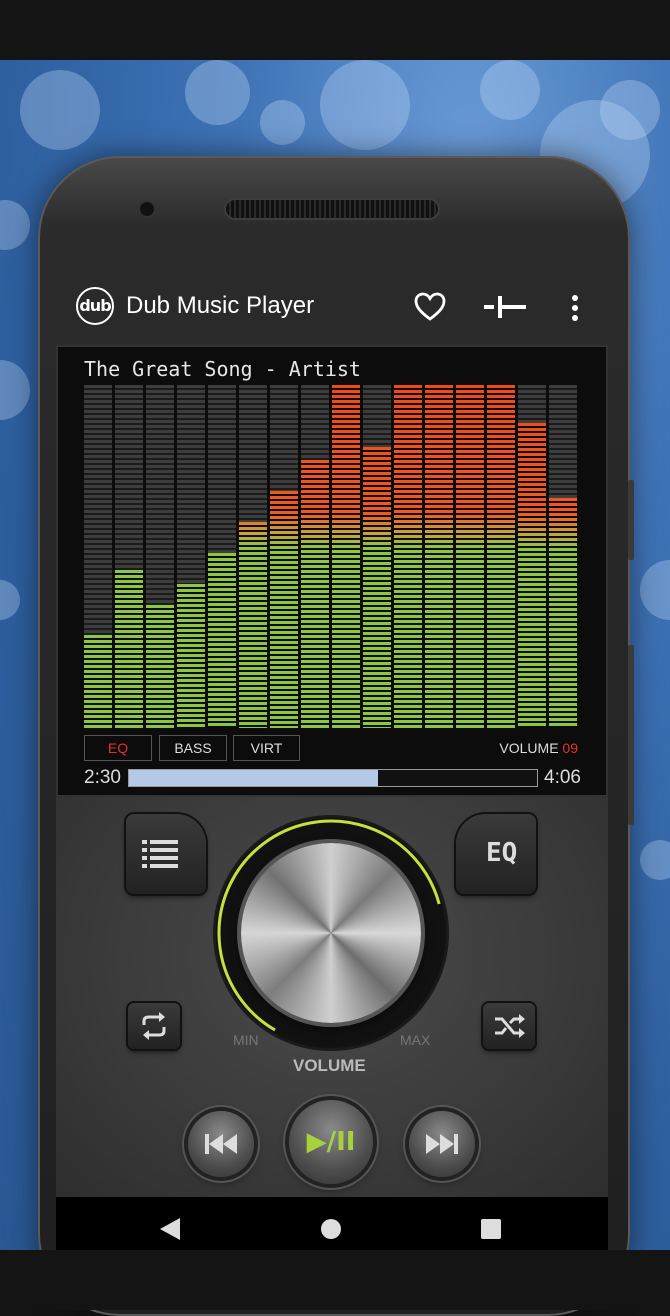 This screenshot has width=670, height=1316. I want to click on repeat-icon, so click(154, 1026).